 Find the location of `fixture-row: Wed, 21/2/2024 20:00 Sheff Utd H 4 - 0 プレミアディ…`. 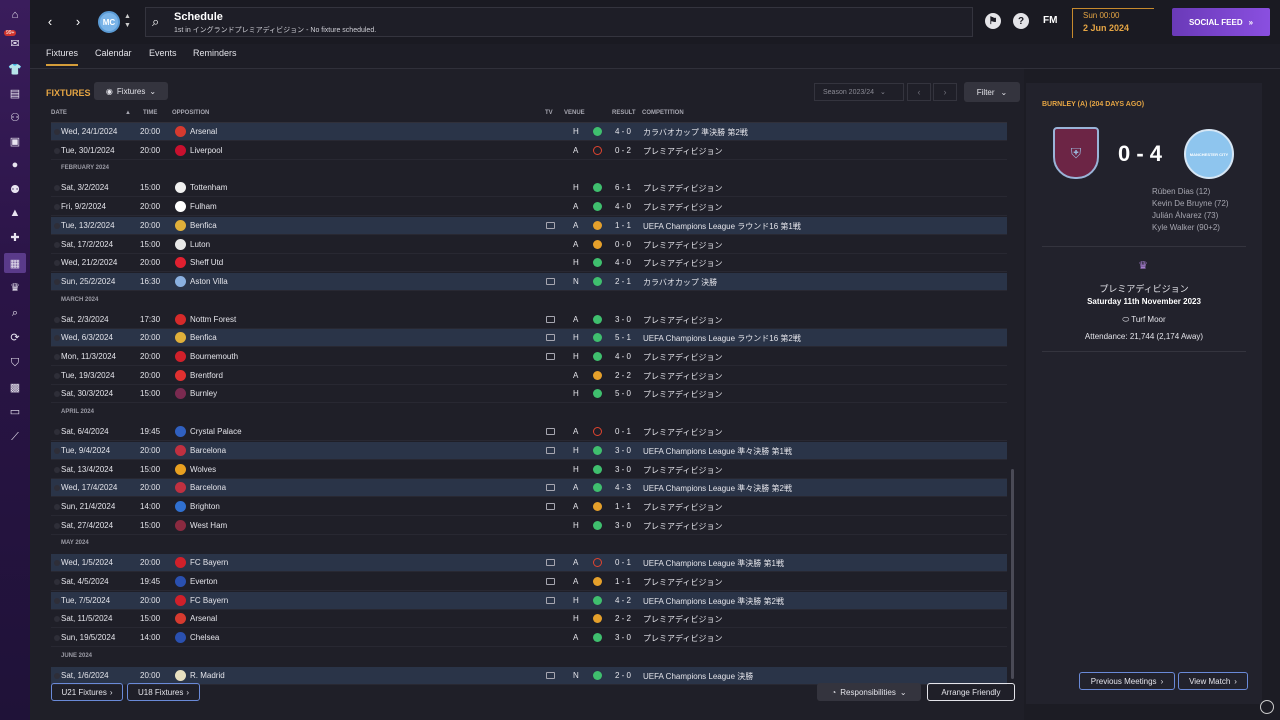

fixture-row: Wed, 21/2/2024 20:00 Sheff Utd H 4 - 0 プレミアディ… is located at coordinates (529, 263).